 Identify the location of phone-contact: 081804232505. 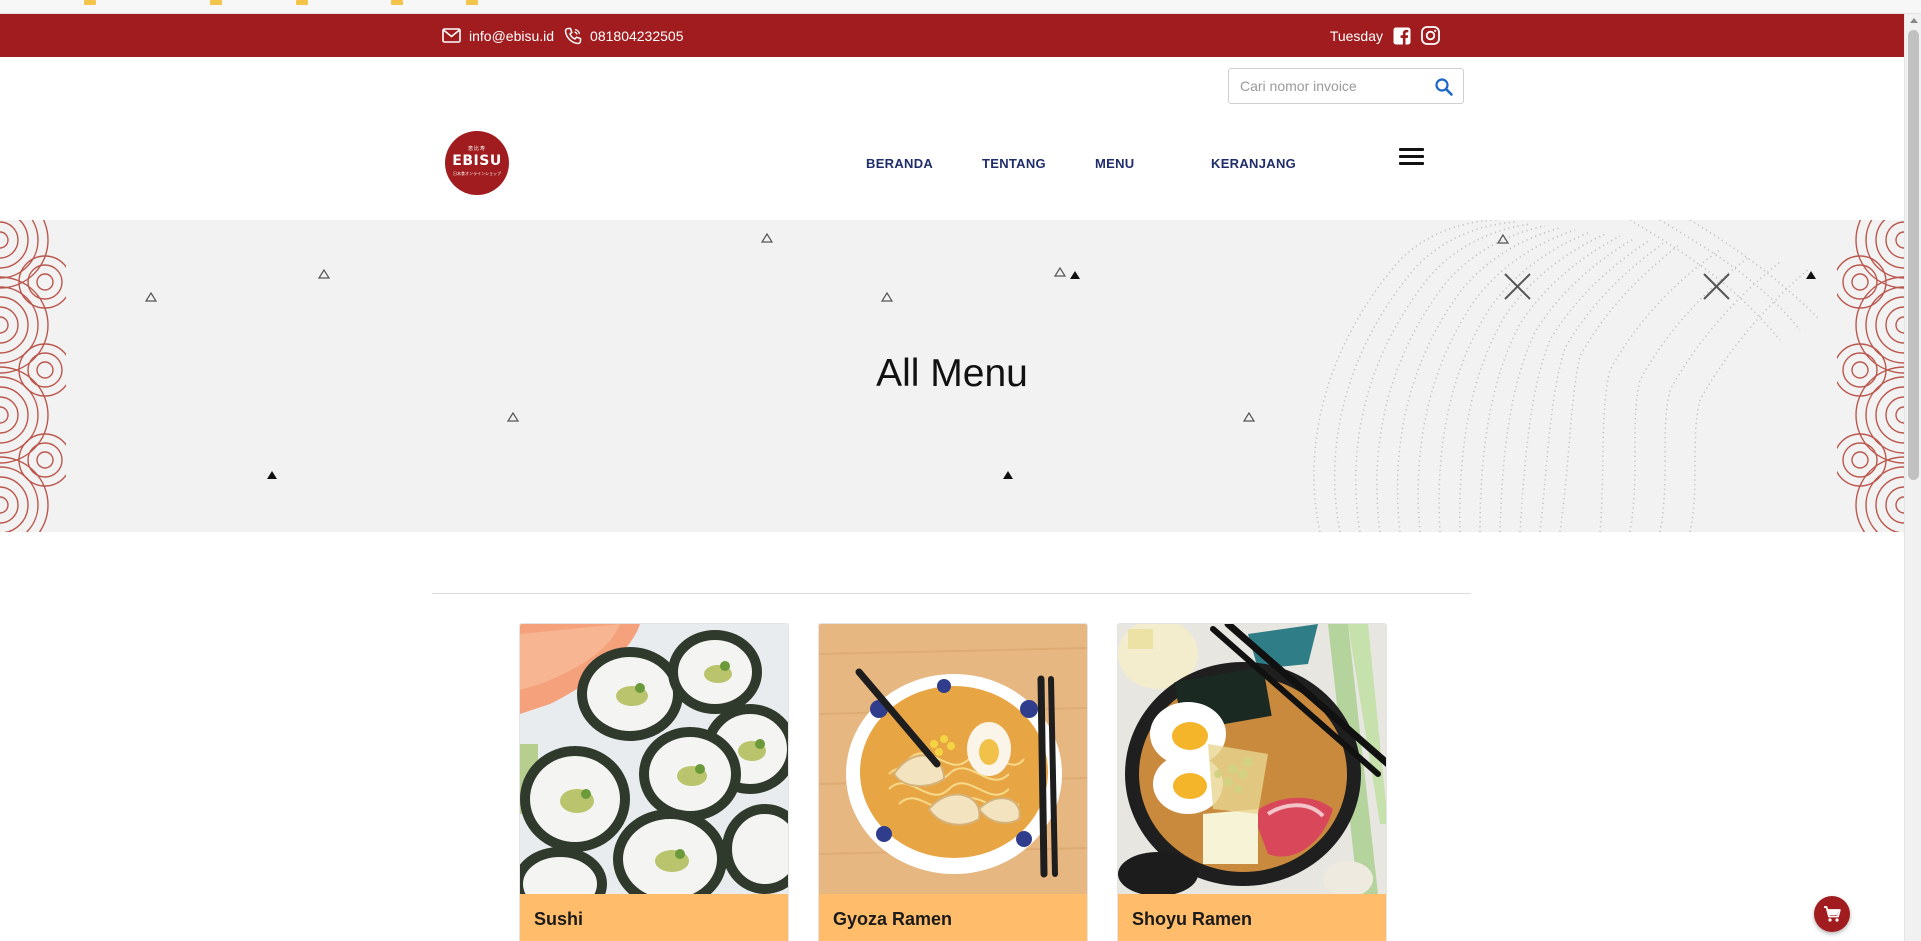
(623, 36).